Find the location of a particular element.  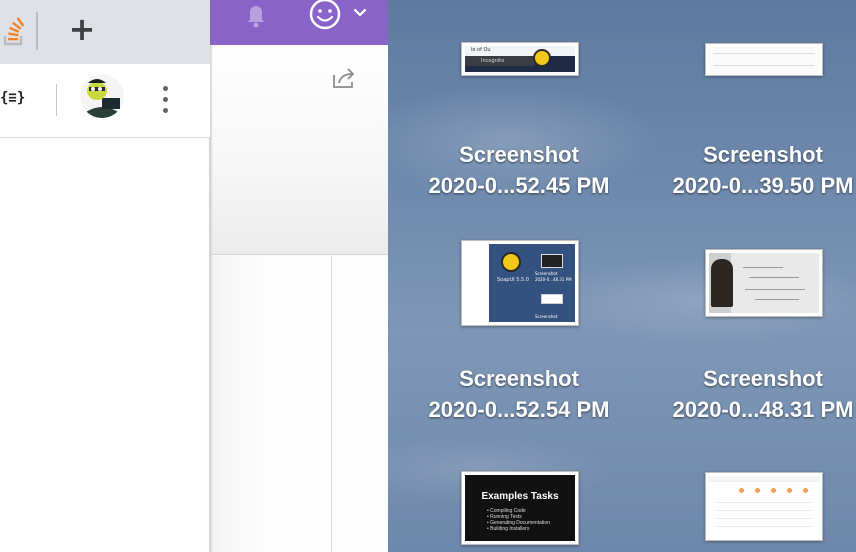

thumb-whiteboard is located at coordinates (775, 283).